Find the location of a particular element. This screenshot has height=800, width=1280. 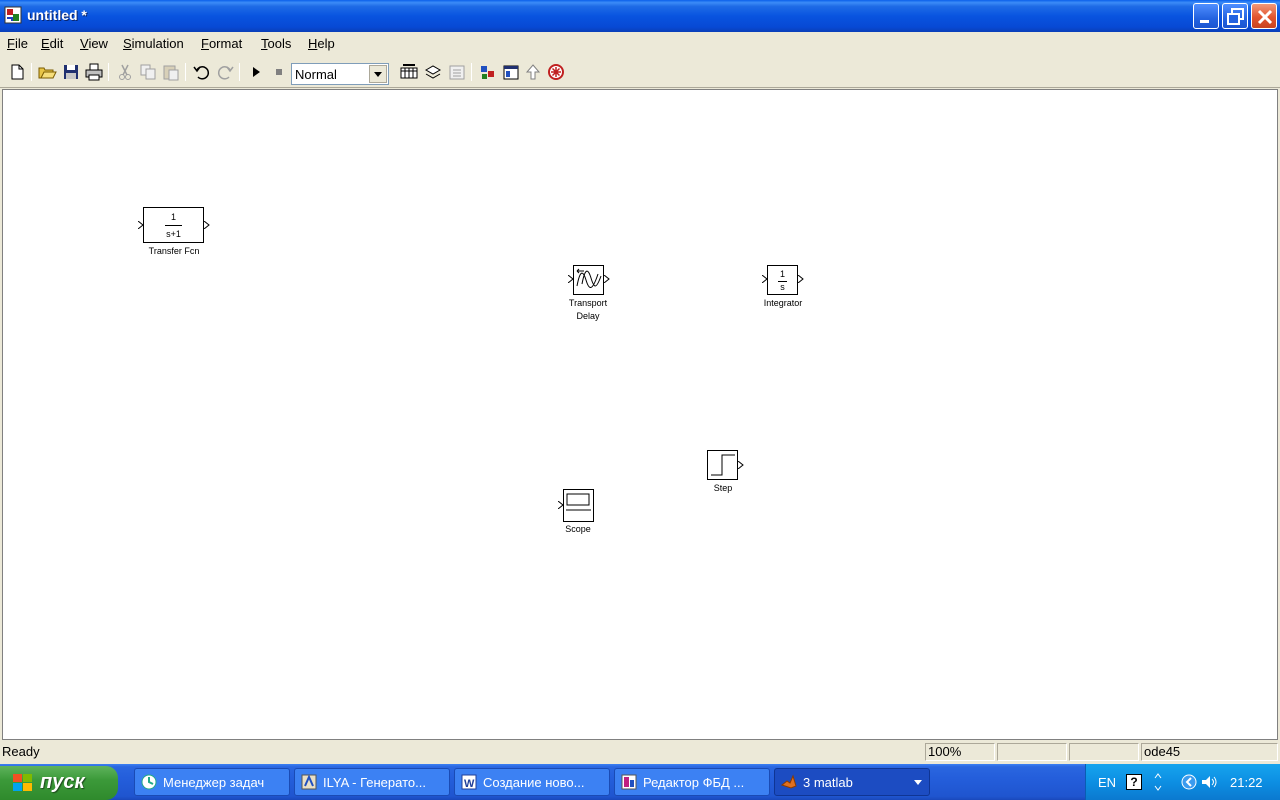

fbd-editor-icon is located at coordinates (629, 782).